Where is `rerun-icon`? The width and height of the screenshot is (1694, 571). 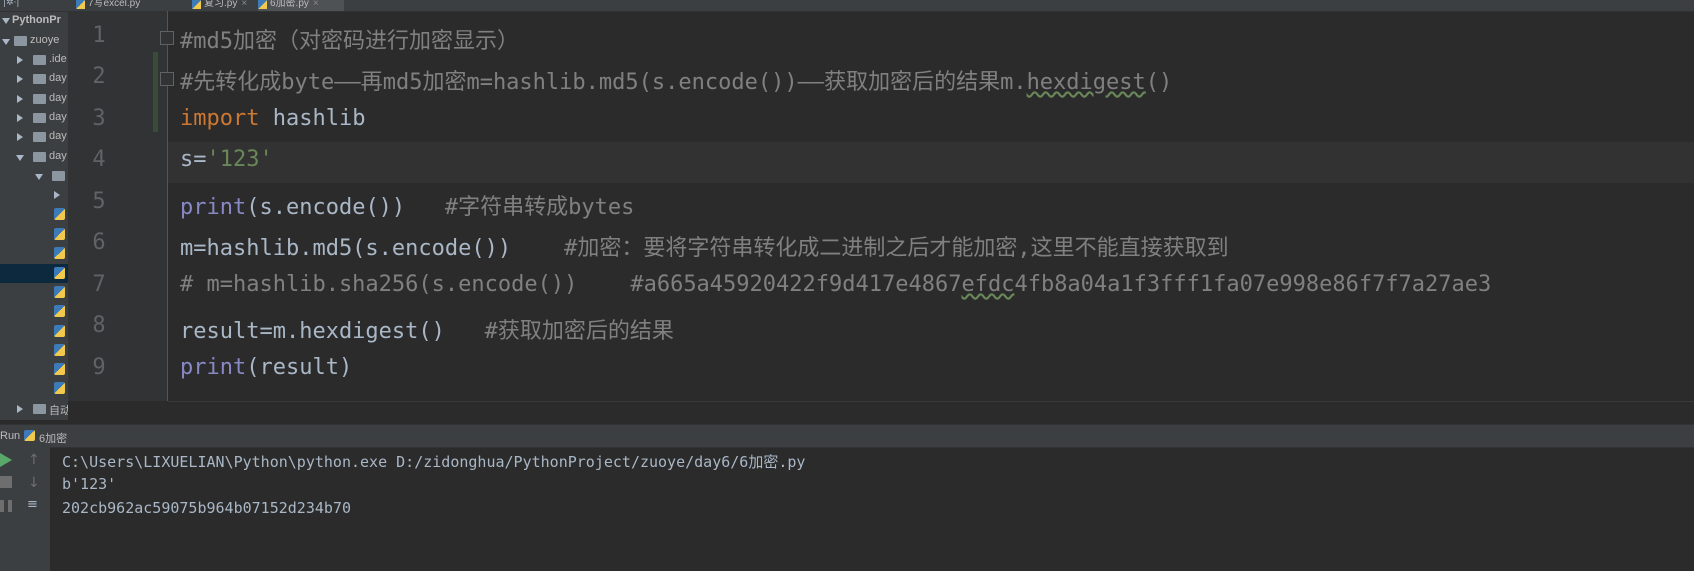
rerun-icon is located at coordinates (6, 460).